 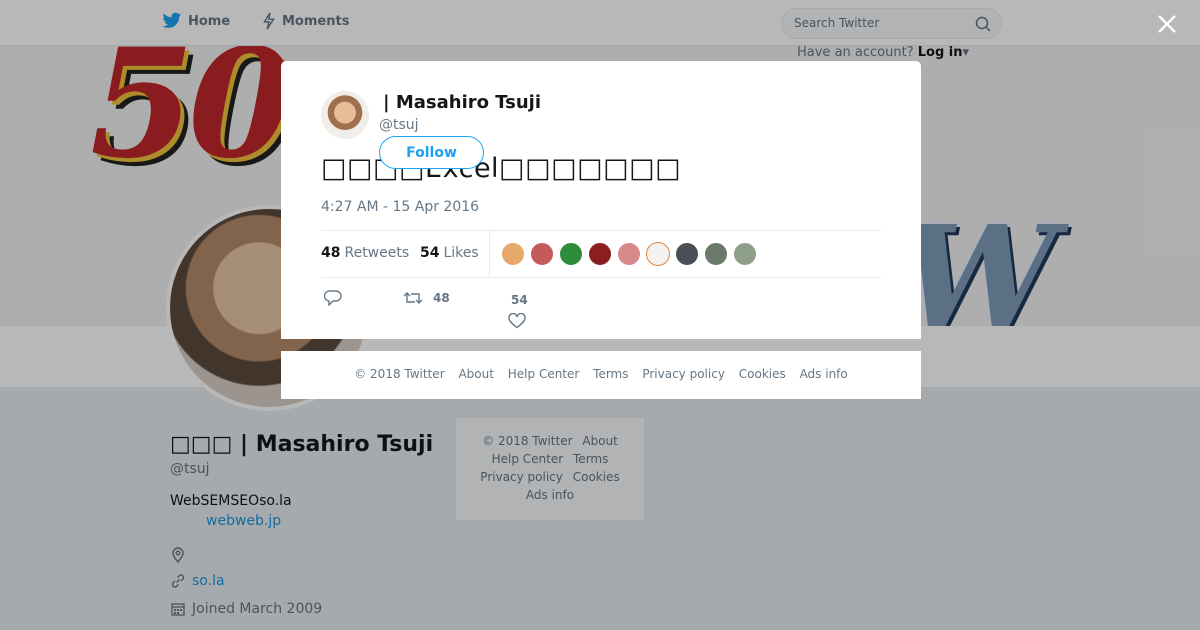 I want to click on reply-icon, so click(x=333, y=298).